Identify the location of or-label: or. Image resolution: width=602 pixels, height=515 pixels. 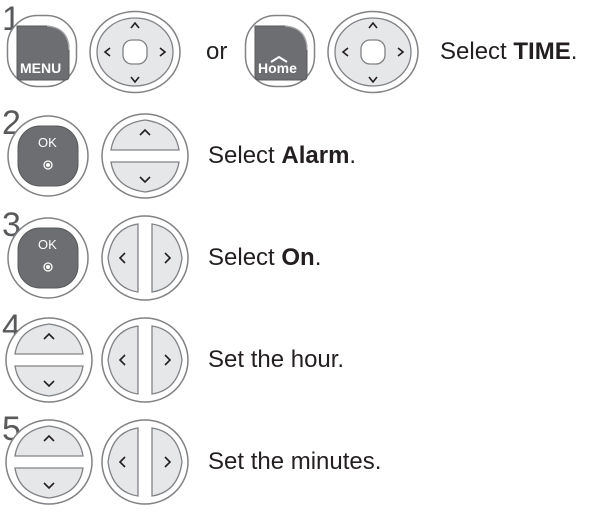
(217, 51).